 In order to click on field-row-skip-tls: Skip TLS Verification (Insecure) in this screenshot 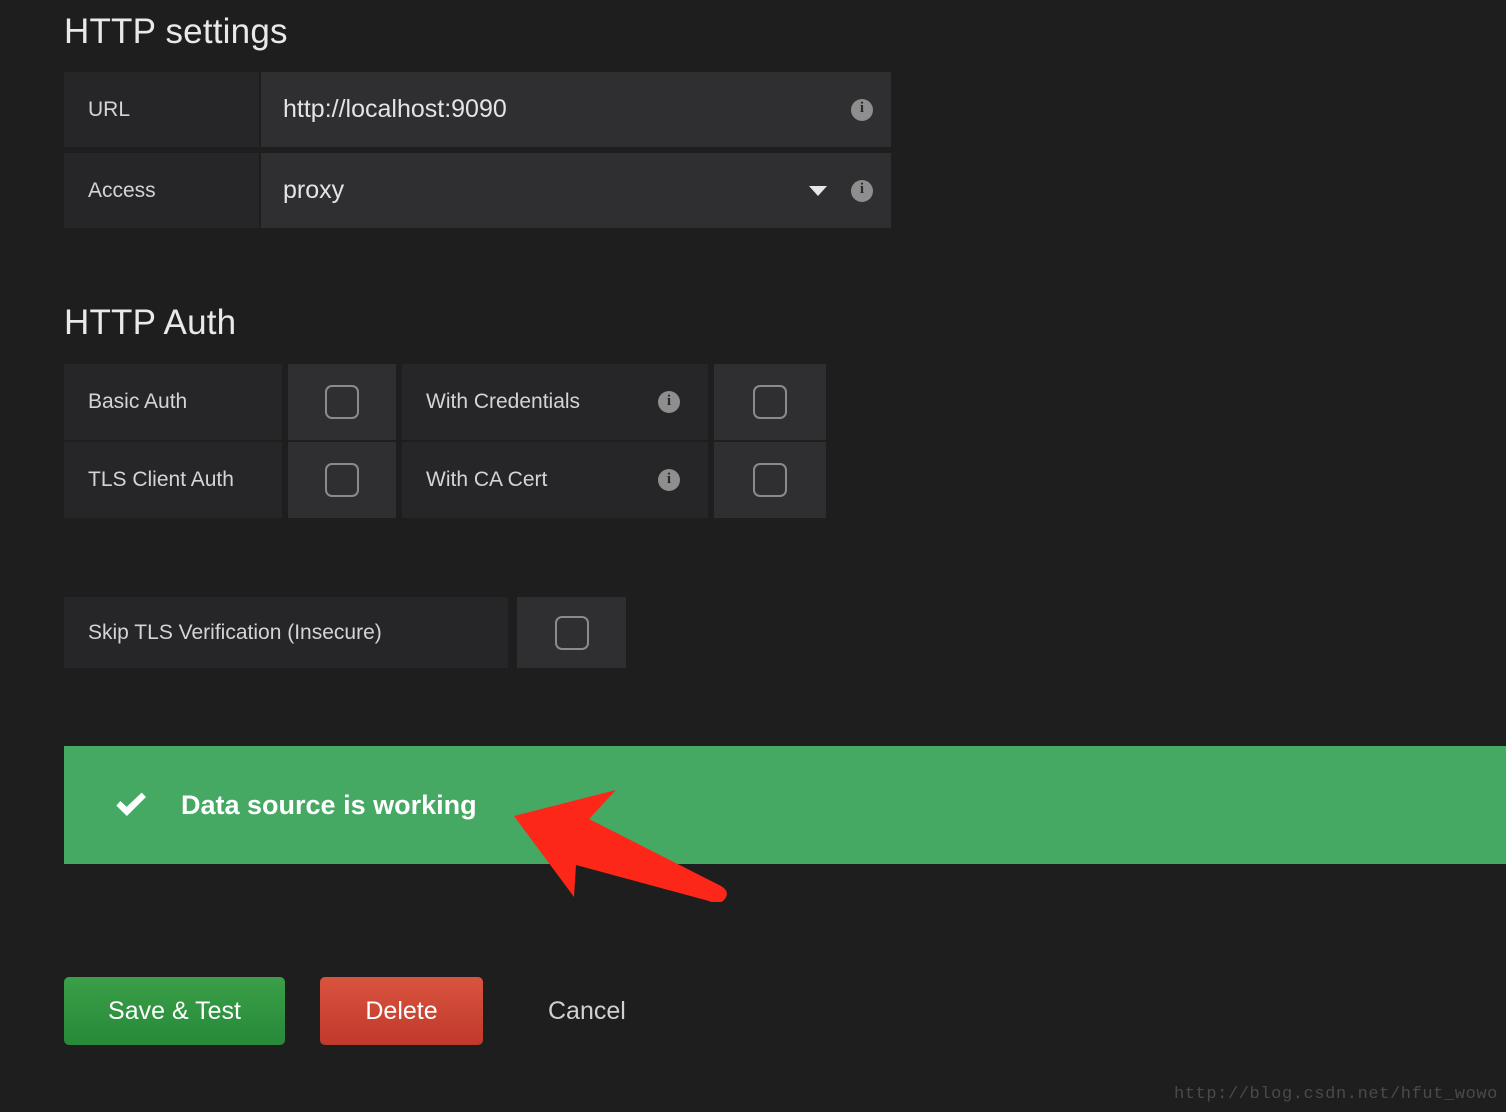, I will do `click(345, 632)`.